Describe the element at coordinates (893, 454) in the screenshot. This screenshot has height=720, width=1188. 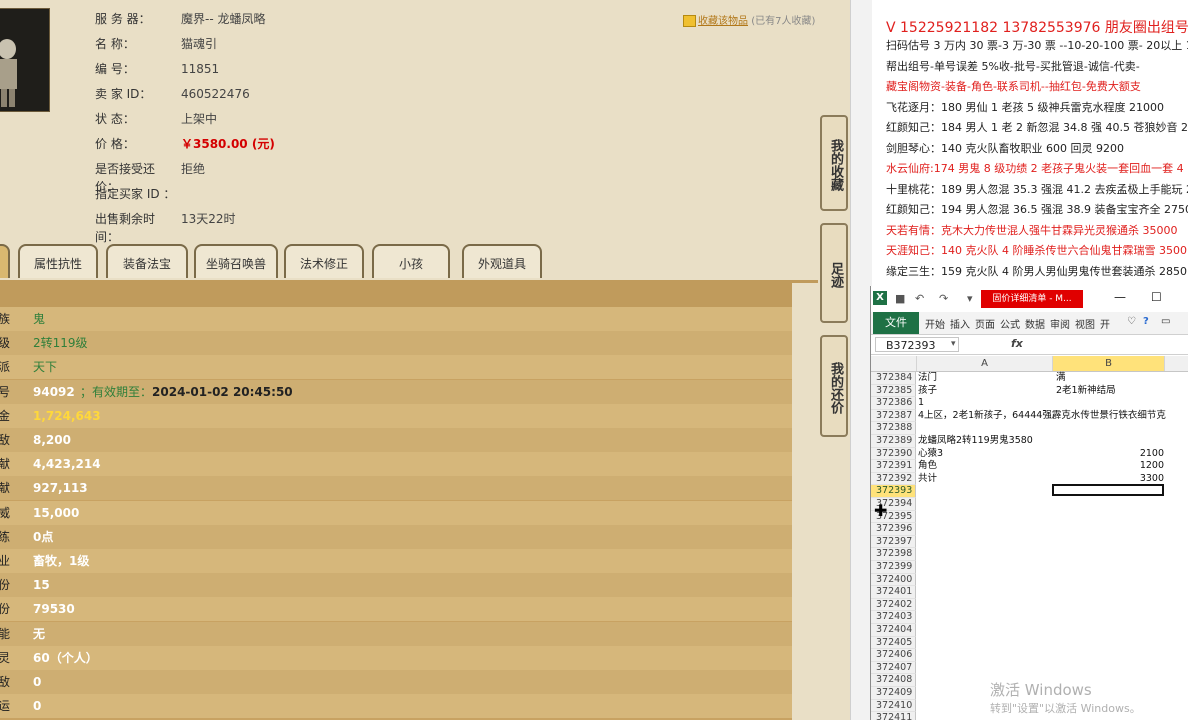
I see `row-number: 372390` at that location.